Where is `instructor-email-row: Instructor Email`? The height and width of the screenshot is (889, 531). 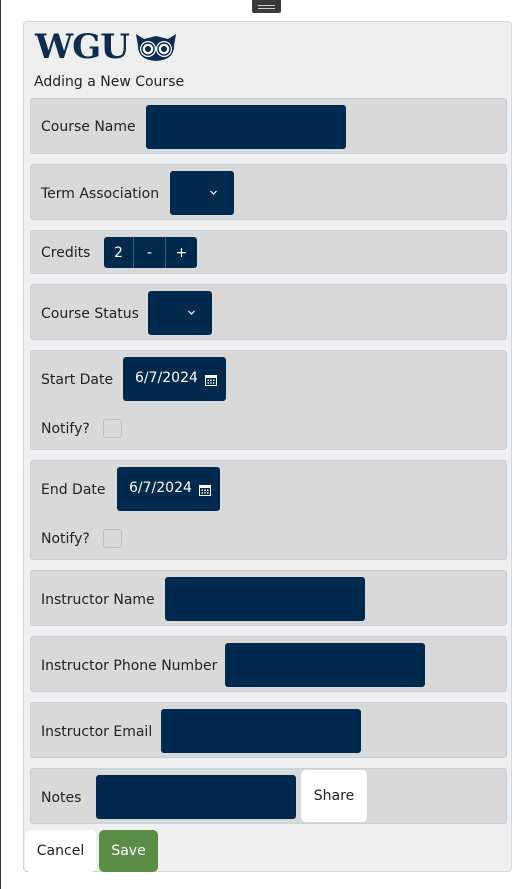 instructor-email-row: Instructor Email is located at coordinates (268, 730).